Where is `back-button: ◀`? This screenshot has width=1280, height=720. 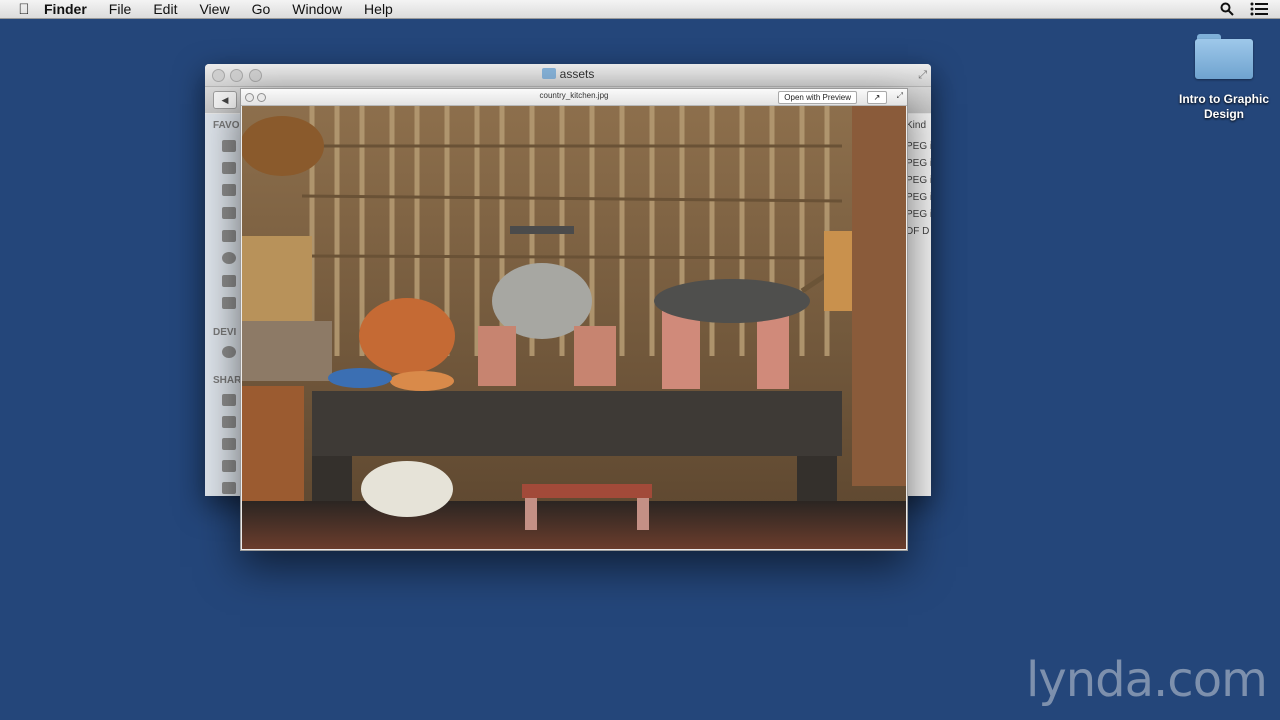 back-button: ◀ is located at coordinates (225, 100).